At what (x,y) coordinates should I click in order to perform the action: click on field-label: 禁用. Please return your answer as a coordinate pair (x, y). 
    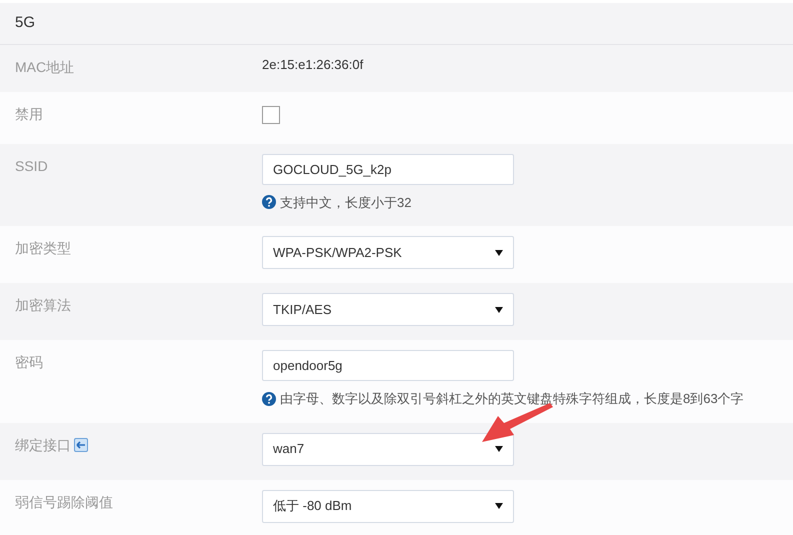
    Looking at the image, I should click on (29, 114).